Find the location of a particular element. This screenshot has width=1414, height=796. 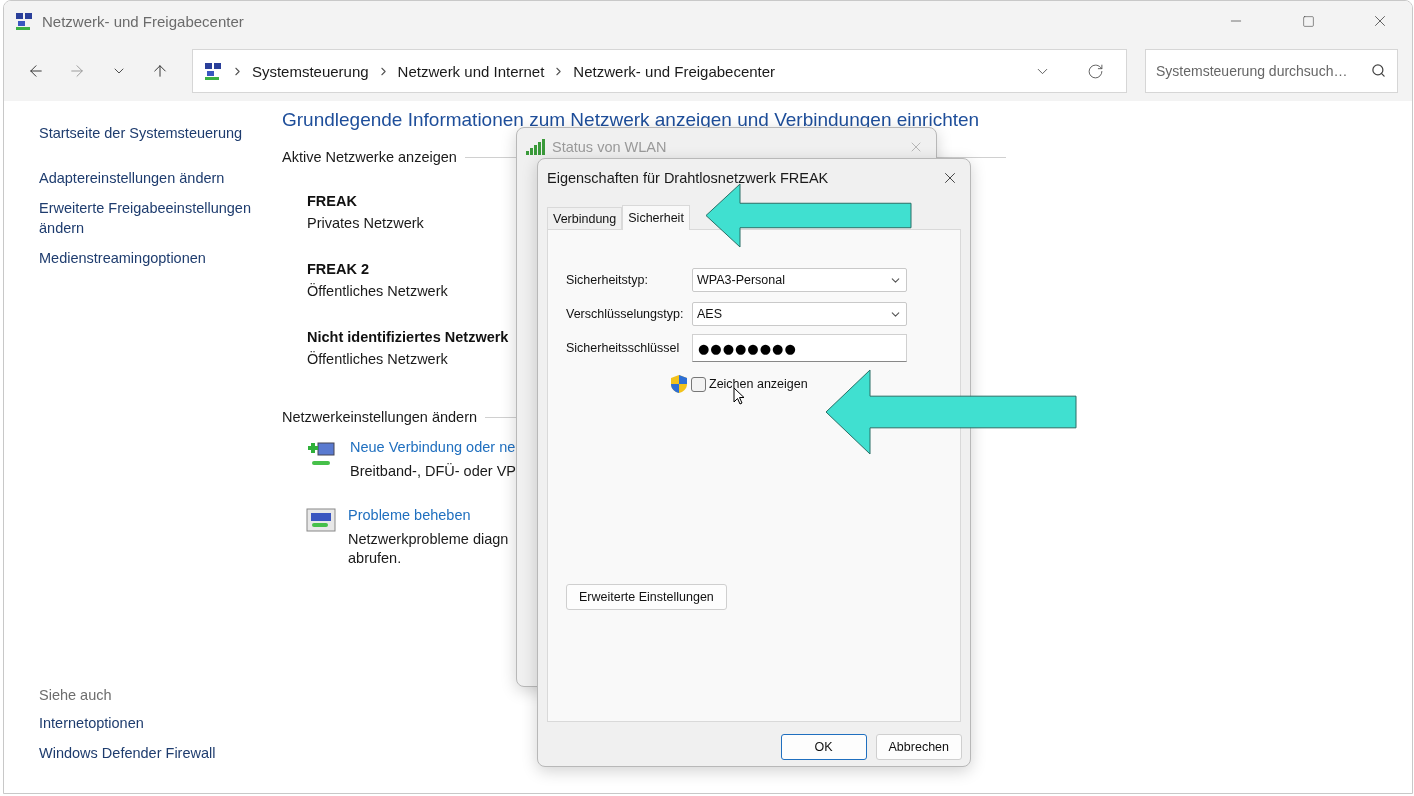

sidebar-link: Medienstreamingoptionen is located at coordinates (146, 258).